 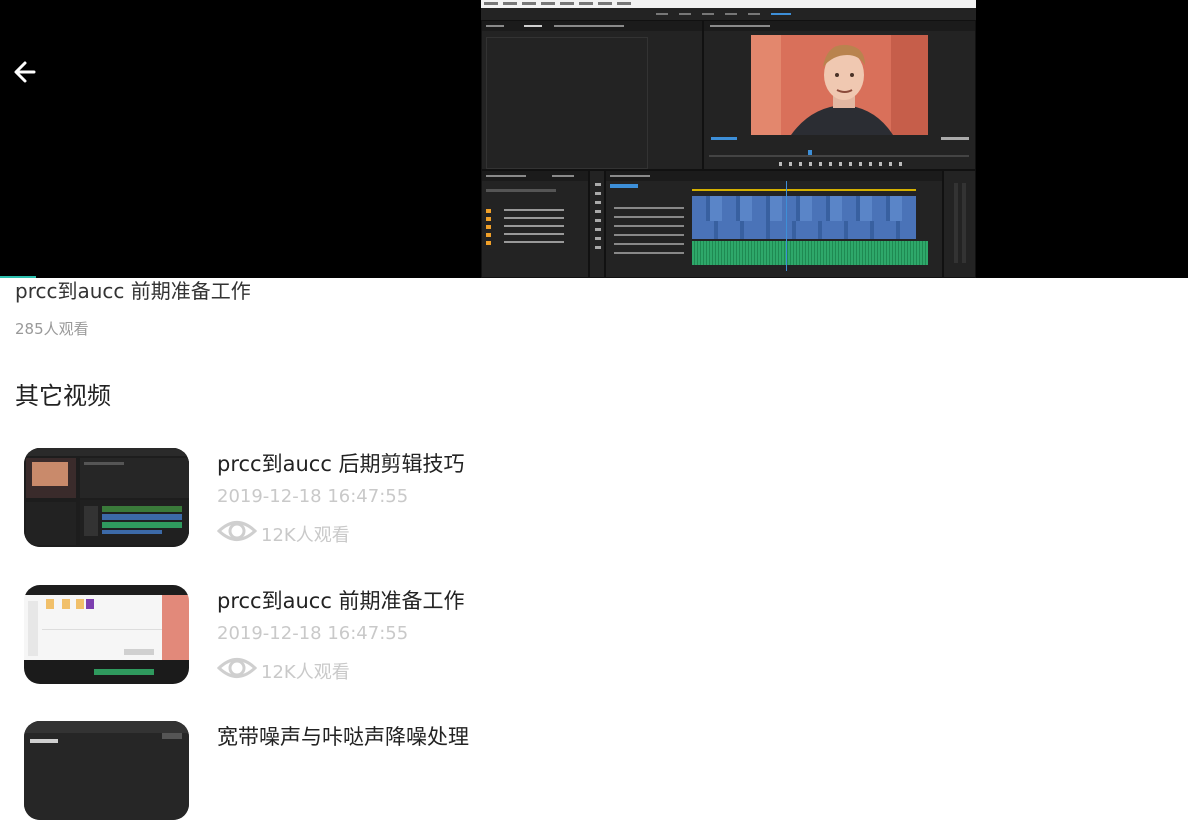 What do you see at coordinates (774, 224) in the screenshot?
I see `editor-timeline-panel` at bounding box center [774, 224].